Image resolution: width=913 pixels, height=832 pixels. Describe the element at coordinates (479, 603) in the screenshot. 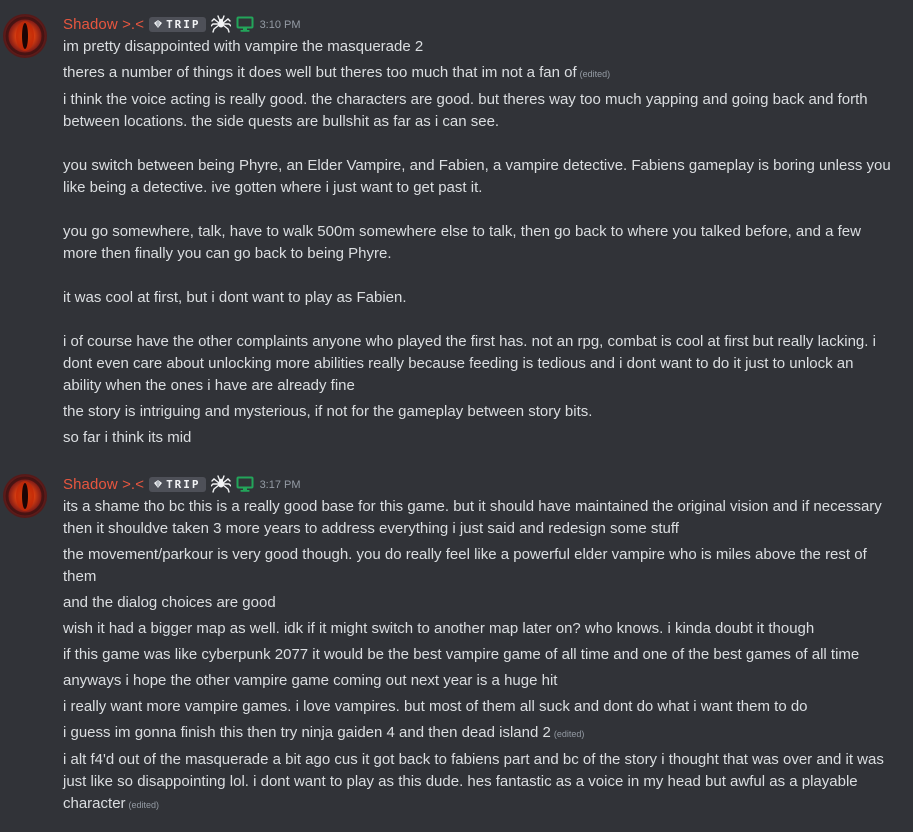

I see `message: and the dialog choices are good` at that location.